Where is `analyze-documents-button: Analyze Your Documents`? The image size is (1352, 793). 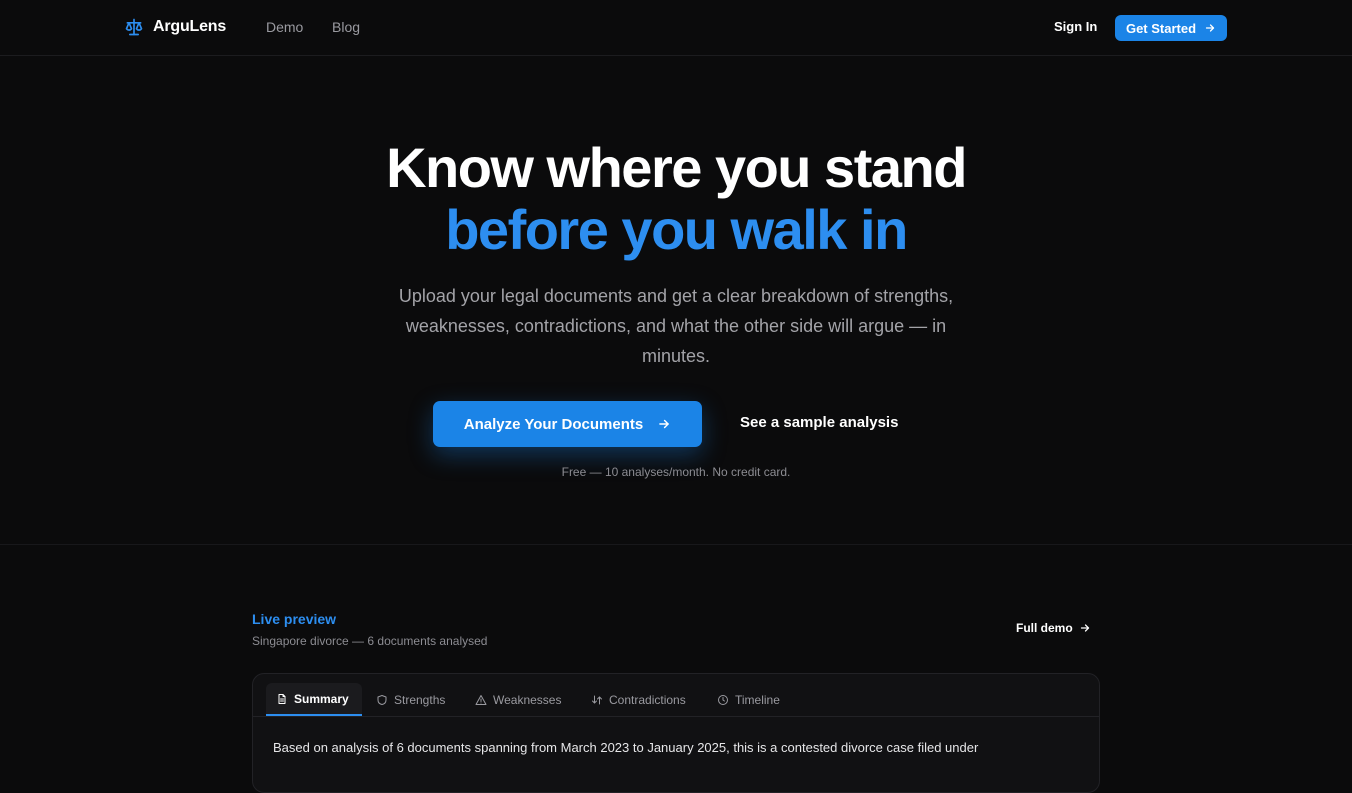
analyze-documents-button: Analyze Your Documents is located at coordinates (567, 424).